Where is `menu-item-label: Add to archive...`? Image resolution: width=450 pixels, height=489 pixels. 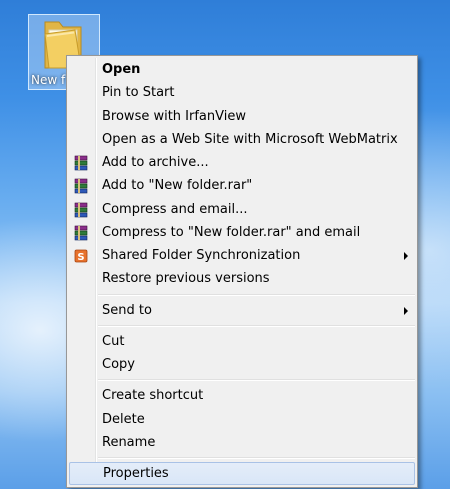
menu-item-label: Add to archive... is located at coordinates (155, 162).